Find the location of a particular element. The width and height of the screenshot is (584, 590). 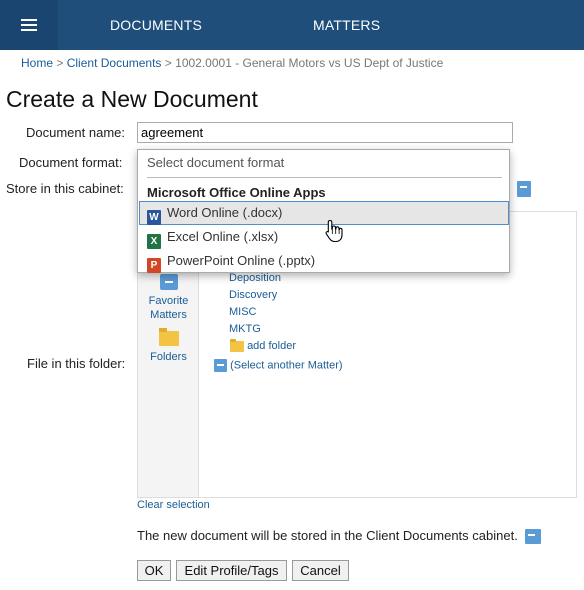

page-title: Create a New Document is located at coordinates (132, 99).